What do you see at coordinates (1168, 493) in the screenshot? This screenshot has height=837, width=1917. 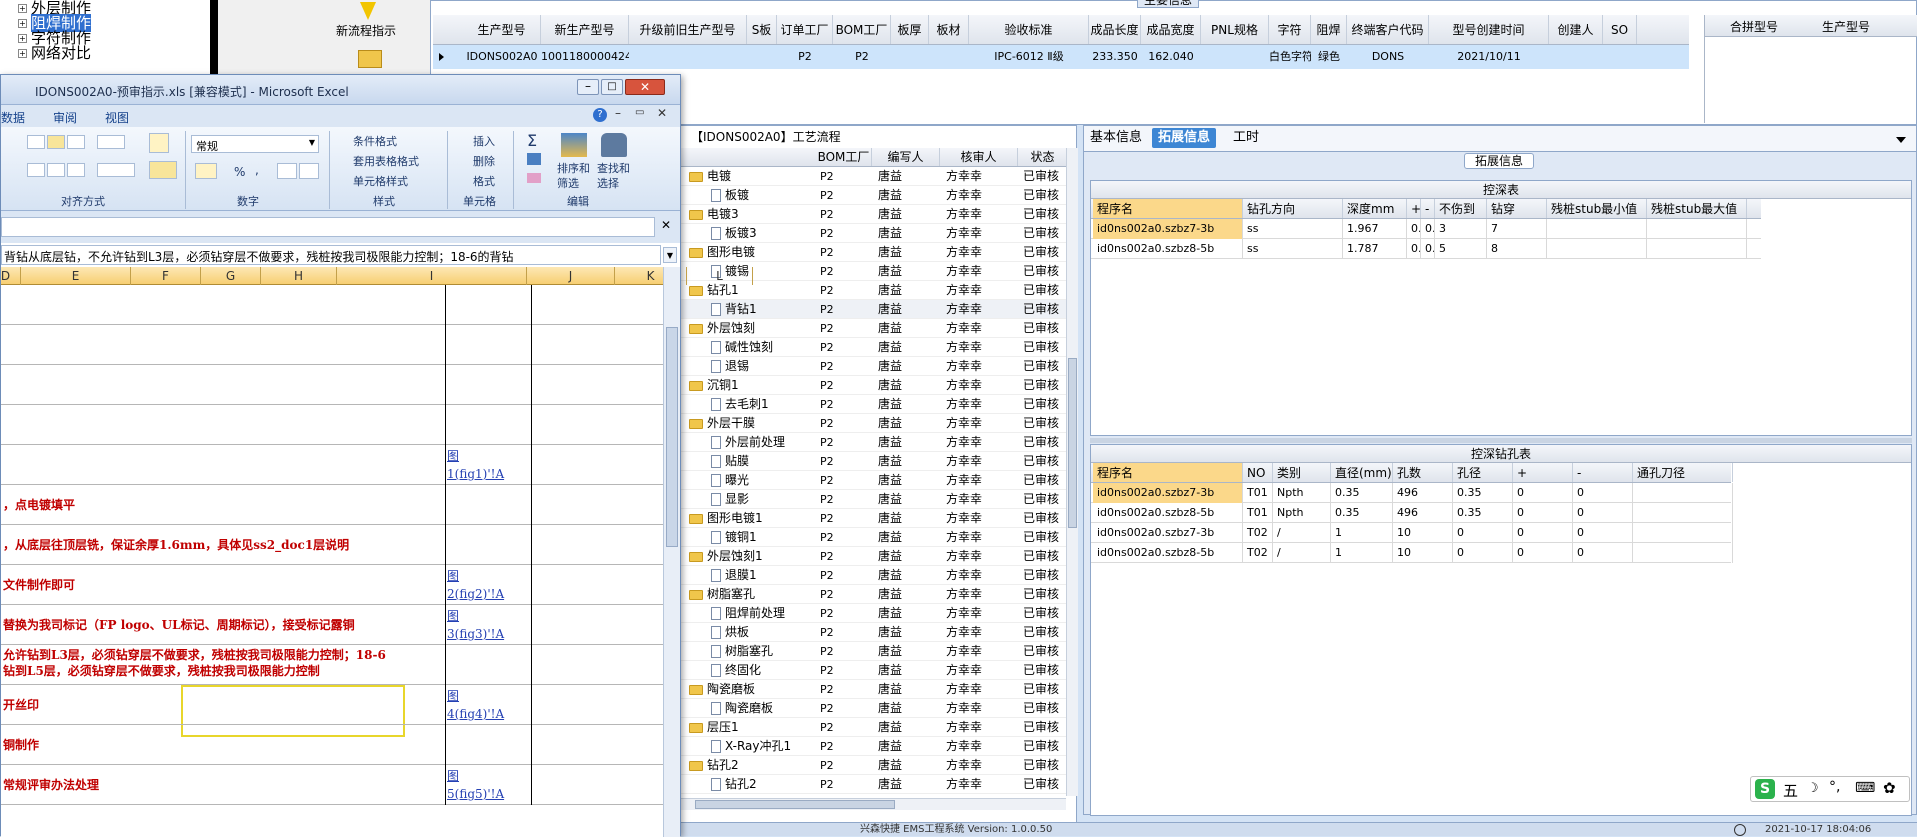 I see `hole_table-cell: id0ns002a0.szbz7-3b` at bounding box center [1168, 493].